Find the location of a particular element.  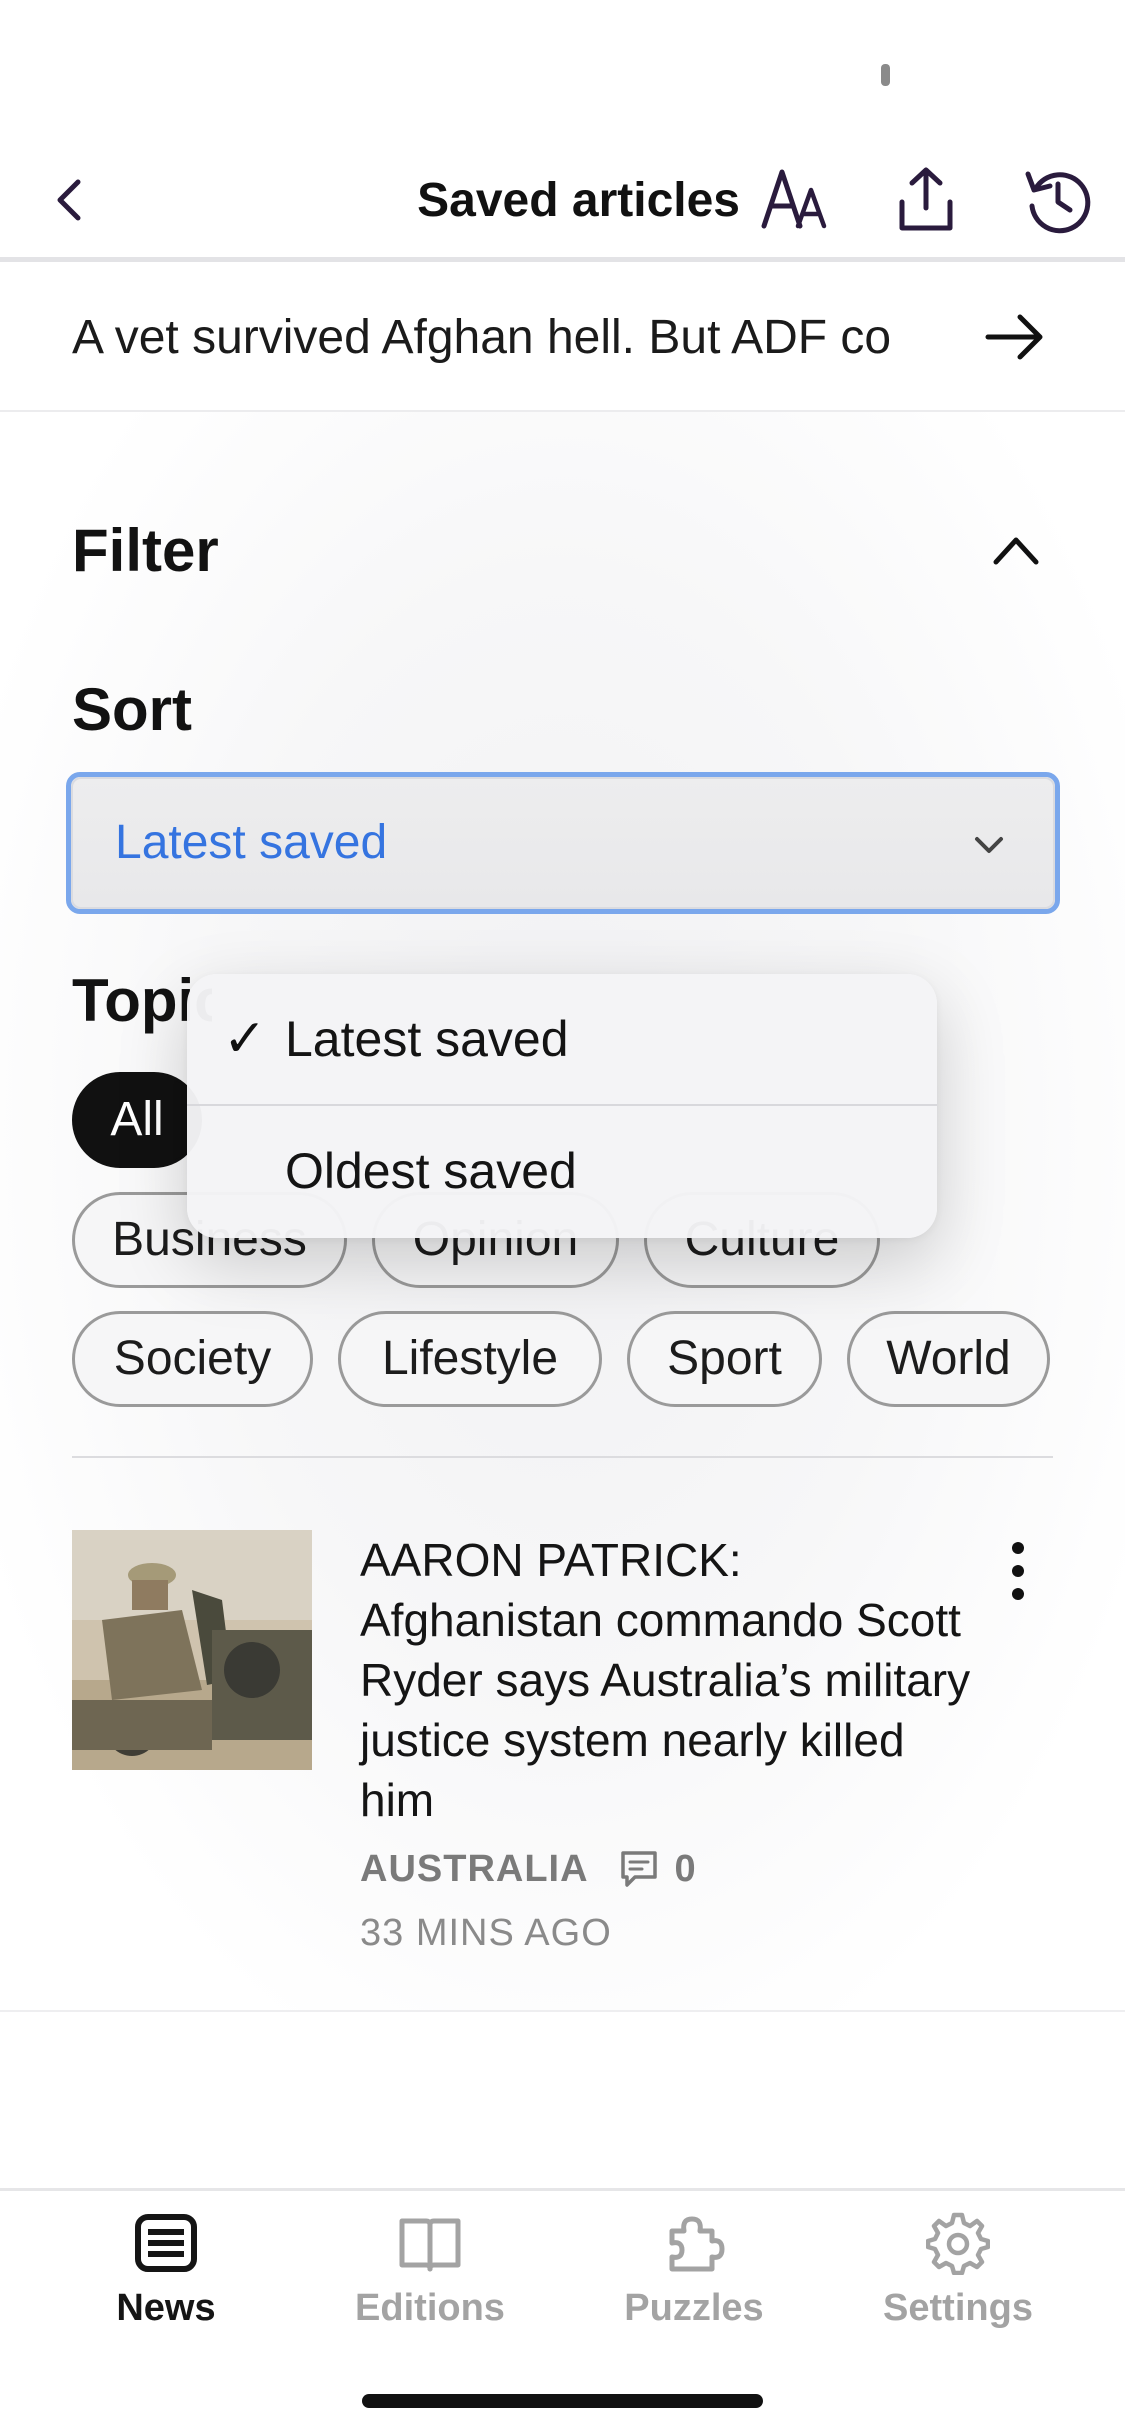

tab-settings: Settings is located at coordinates (958, 2281).